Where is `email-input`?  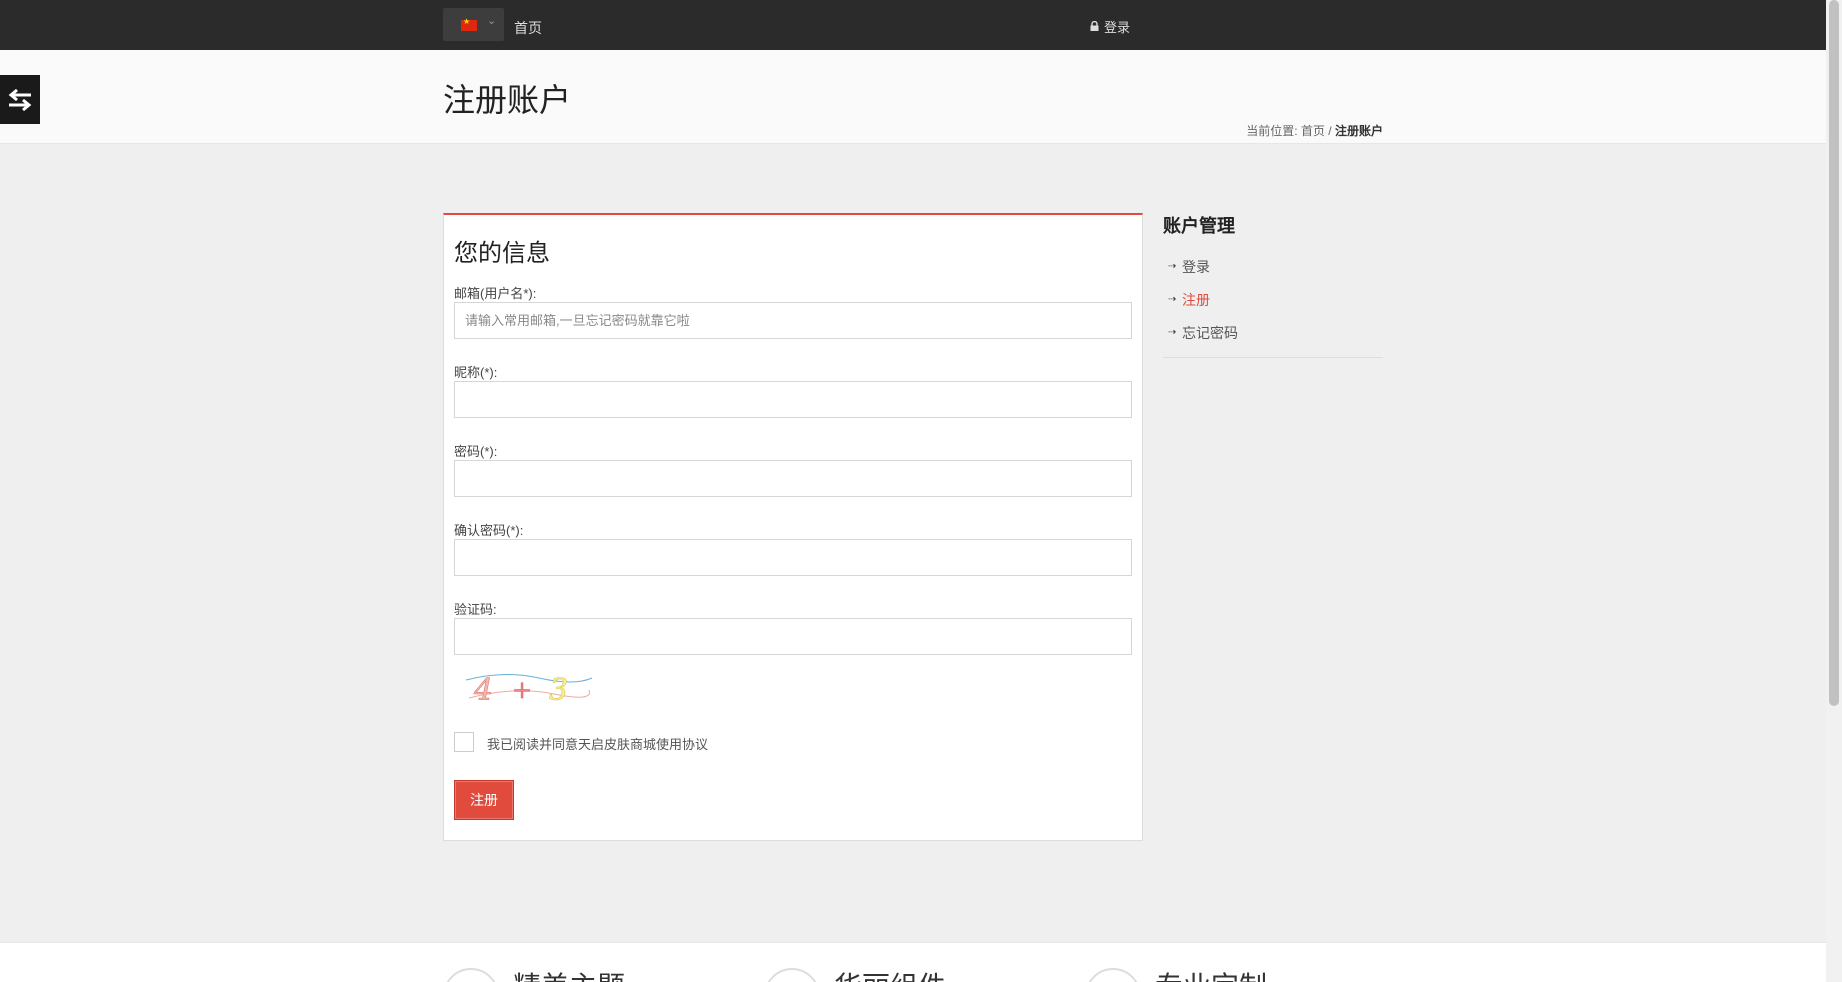 email-input is located at coordinates (793, 320).